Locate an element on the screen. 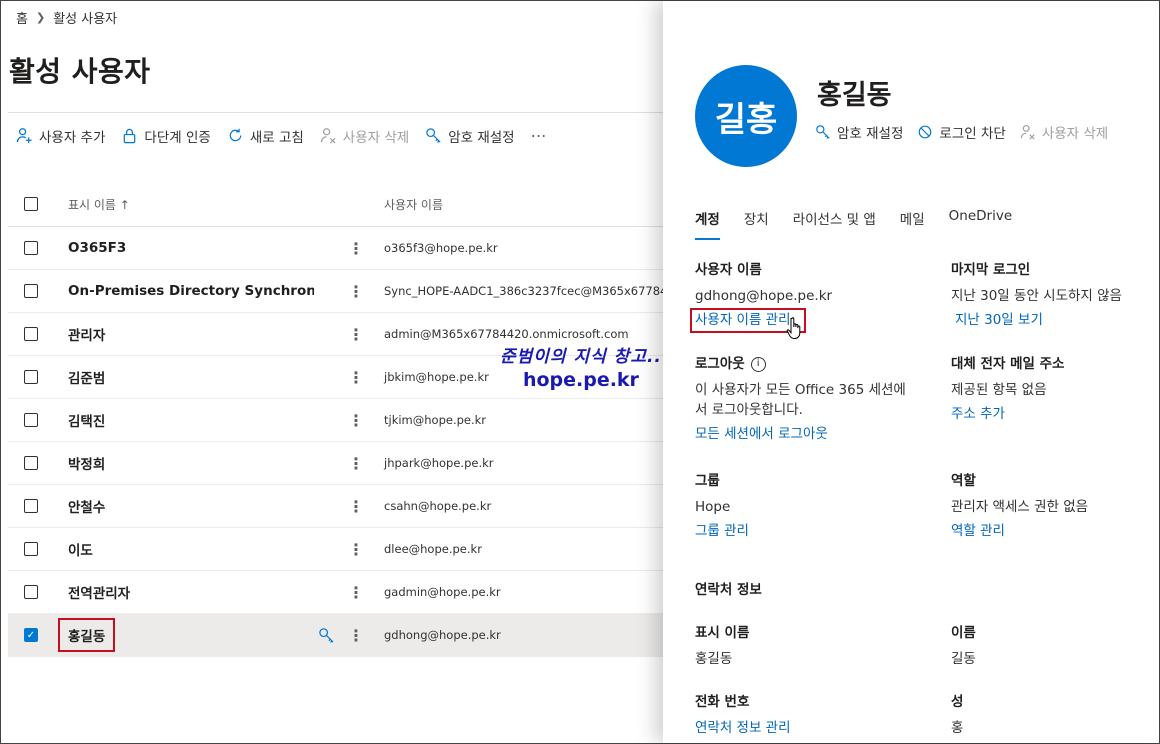 The width and height of the screenshot is (1160, 744). tab-onedrive: OneDrive is located at coordinates (980, 224).